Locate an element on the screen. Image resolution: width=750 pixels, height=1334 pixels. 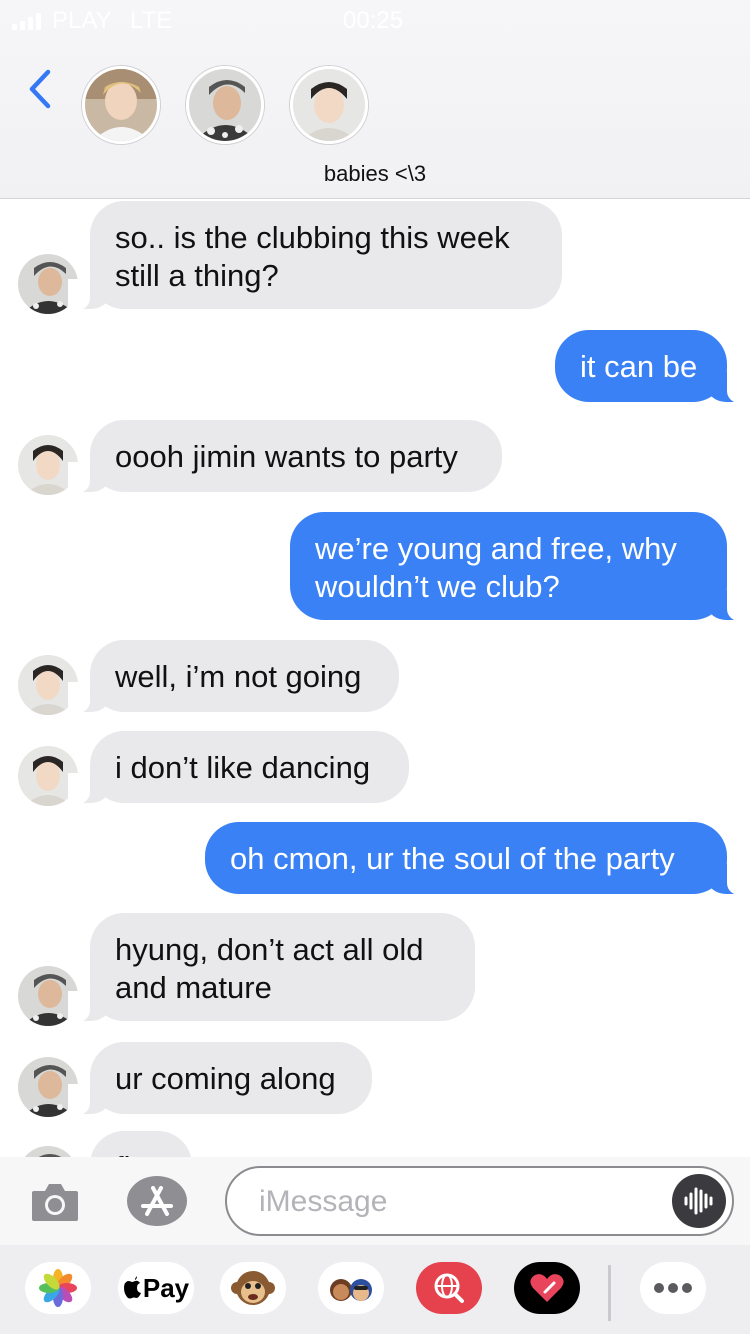
monkey-memoji-icon is located at coordinates (253, 1288).